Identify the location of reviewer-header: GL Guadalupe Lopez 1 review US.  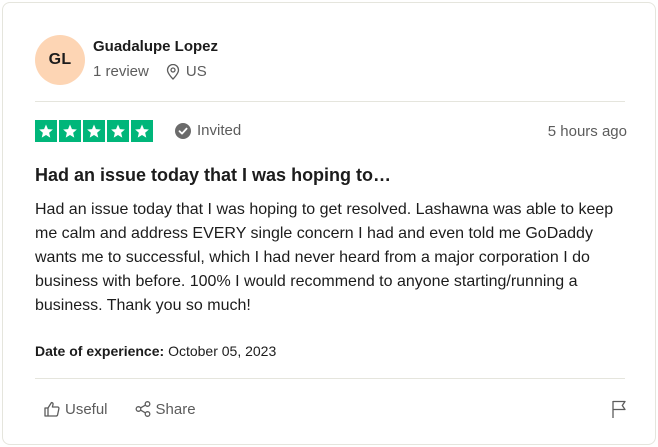
(330, 60).